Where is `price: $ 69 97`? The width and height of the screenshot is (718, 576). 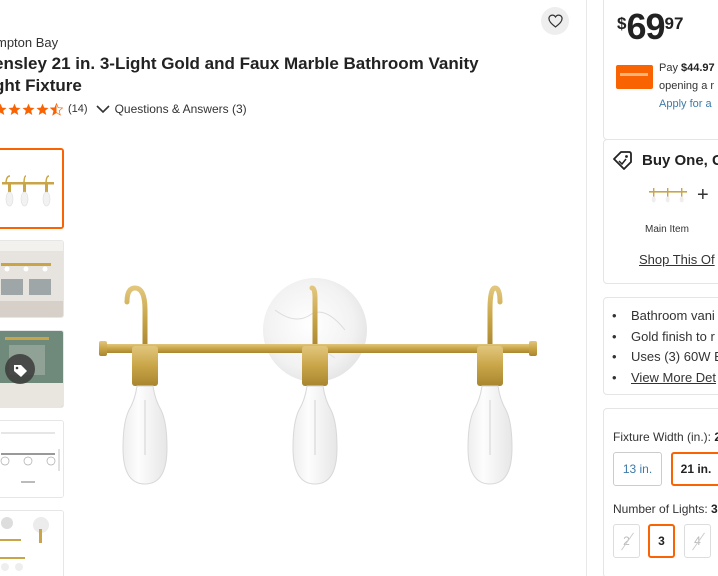
price: $ 69 97 is located at coordinates (650, 27).